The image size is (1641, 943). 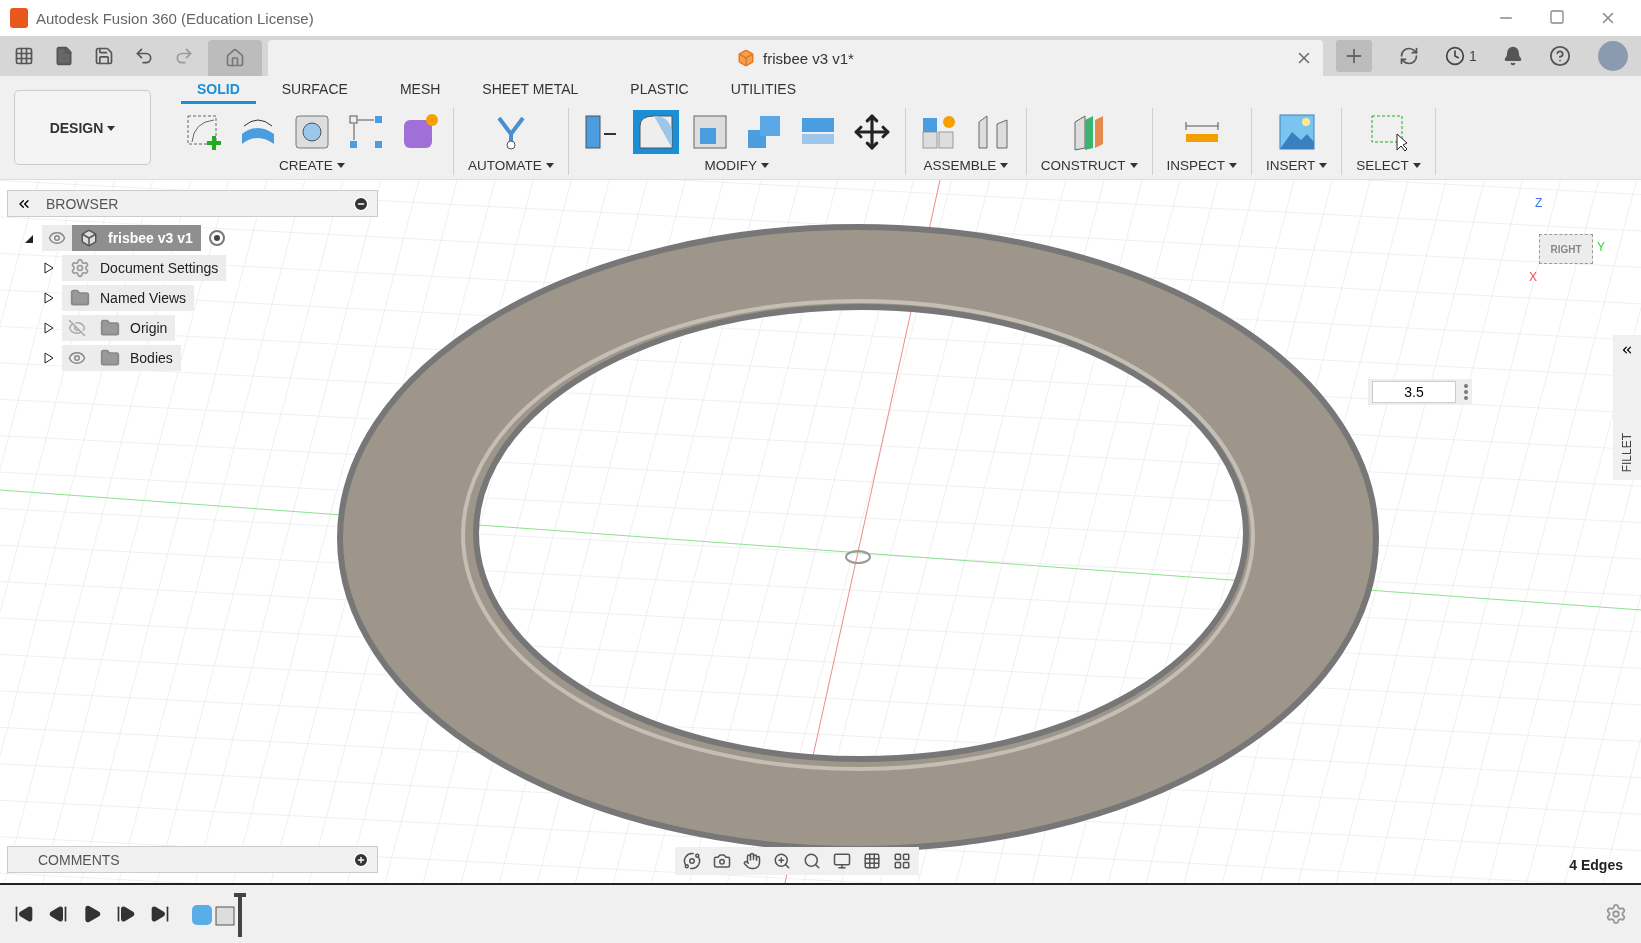 What do you see at coordinates (83, 203) in the screenshot?
I see `panel-title: BROWSER` at bounding box center [83, 203].